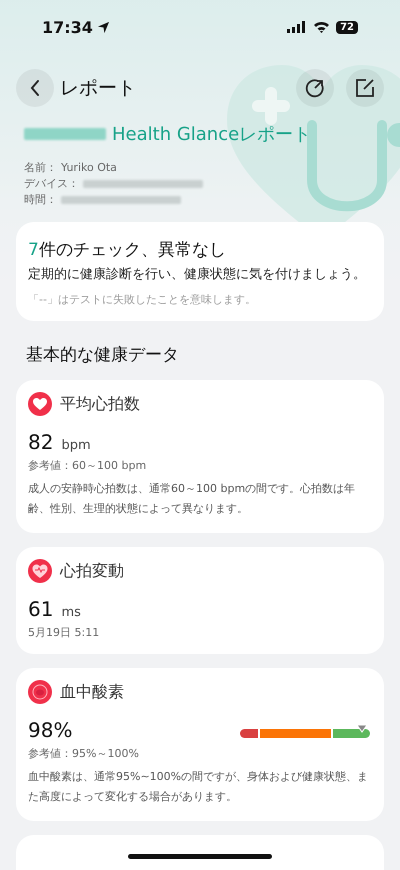 This screenshot has width=400, height=870. I want to click on reference-range: 参考値：95%～100%, so click(84, 753).